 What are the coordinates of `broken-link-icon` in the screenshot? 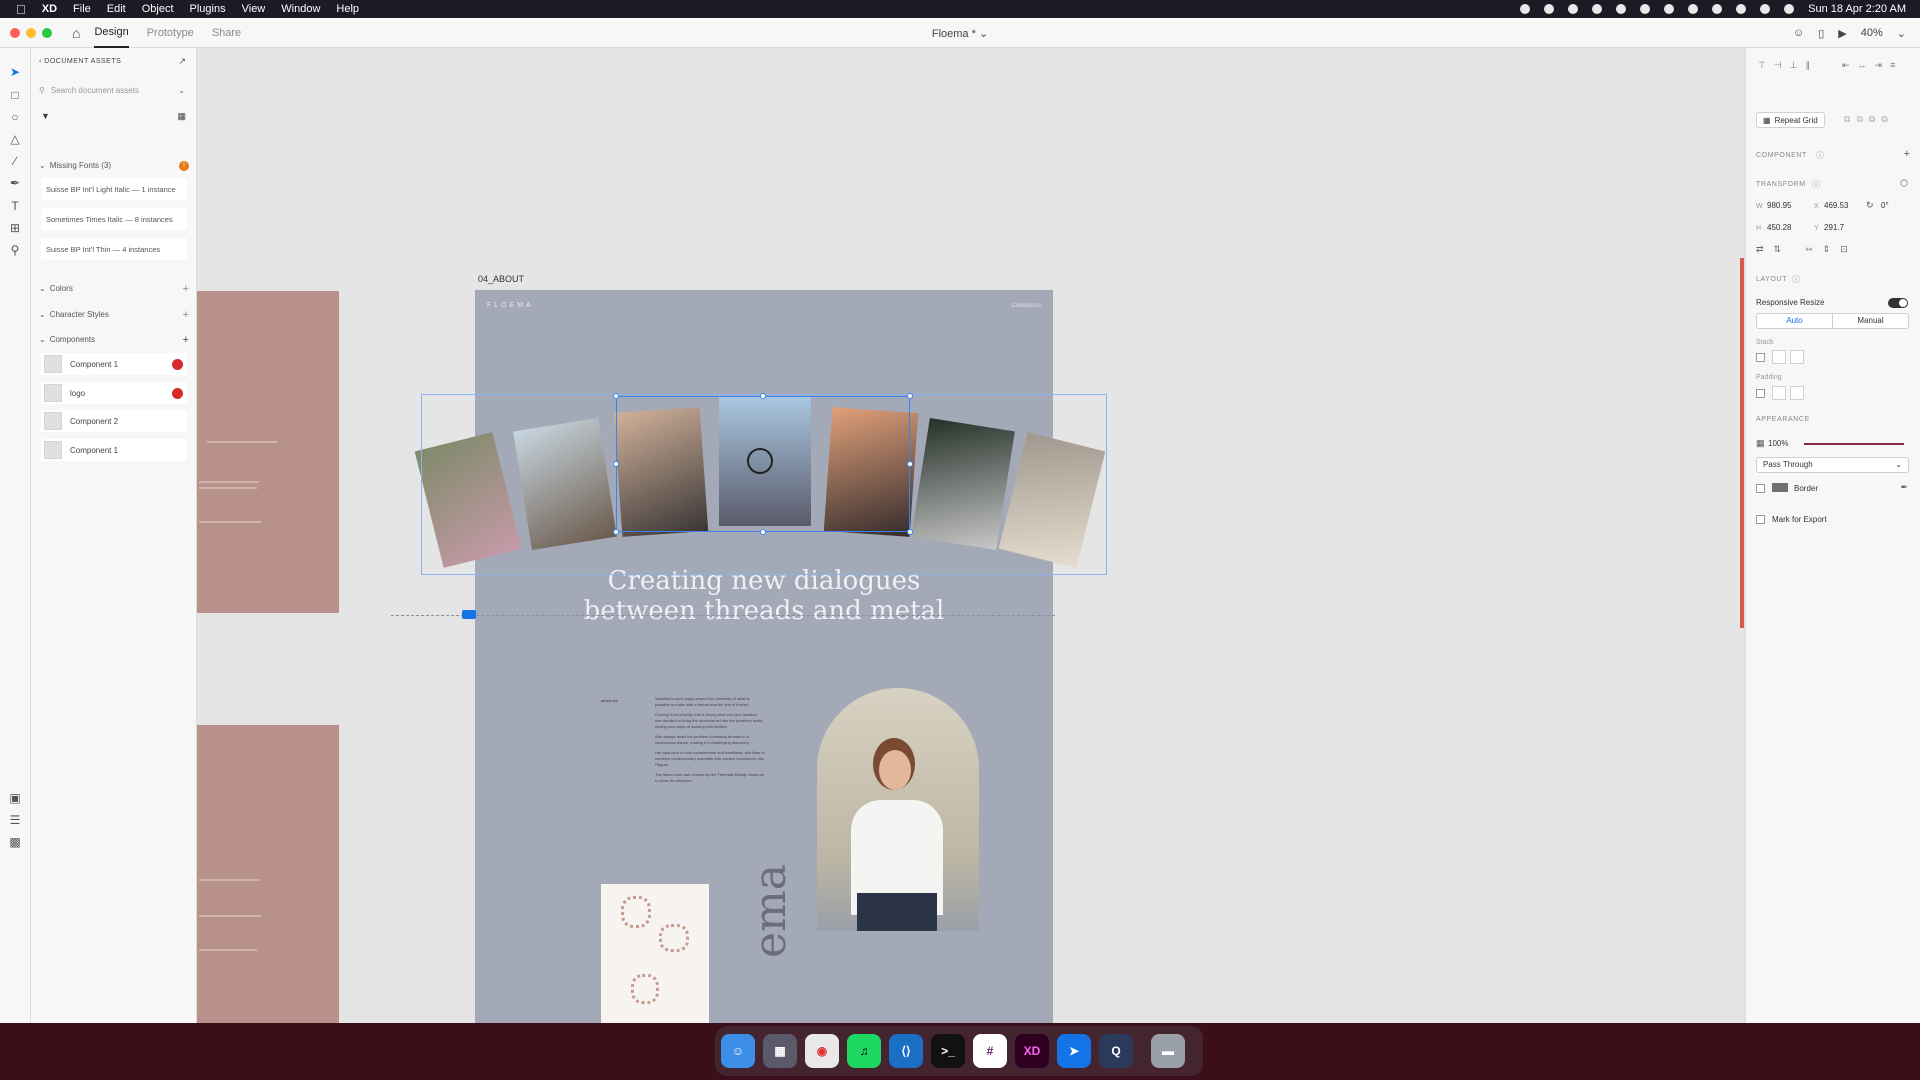 It's located at (177, 364).